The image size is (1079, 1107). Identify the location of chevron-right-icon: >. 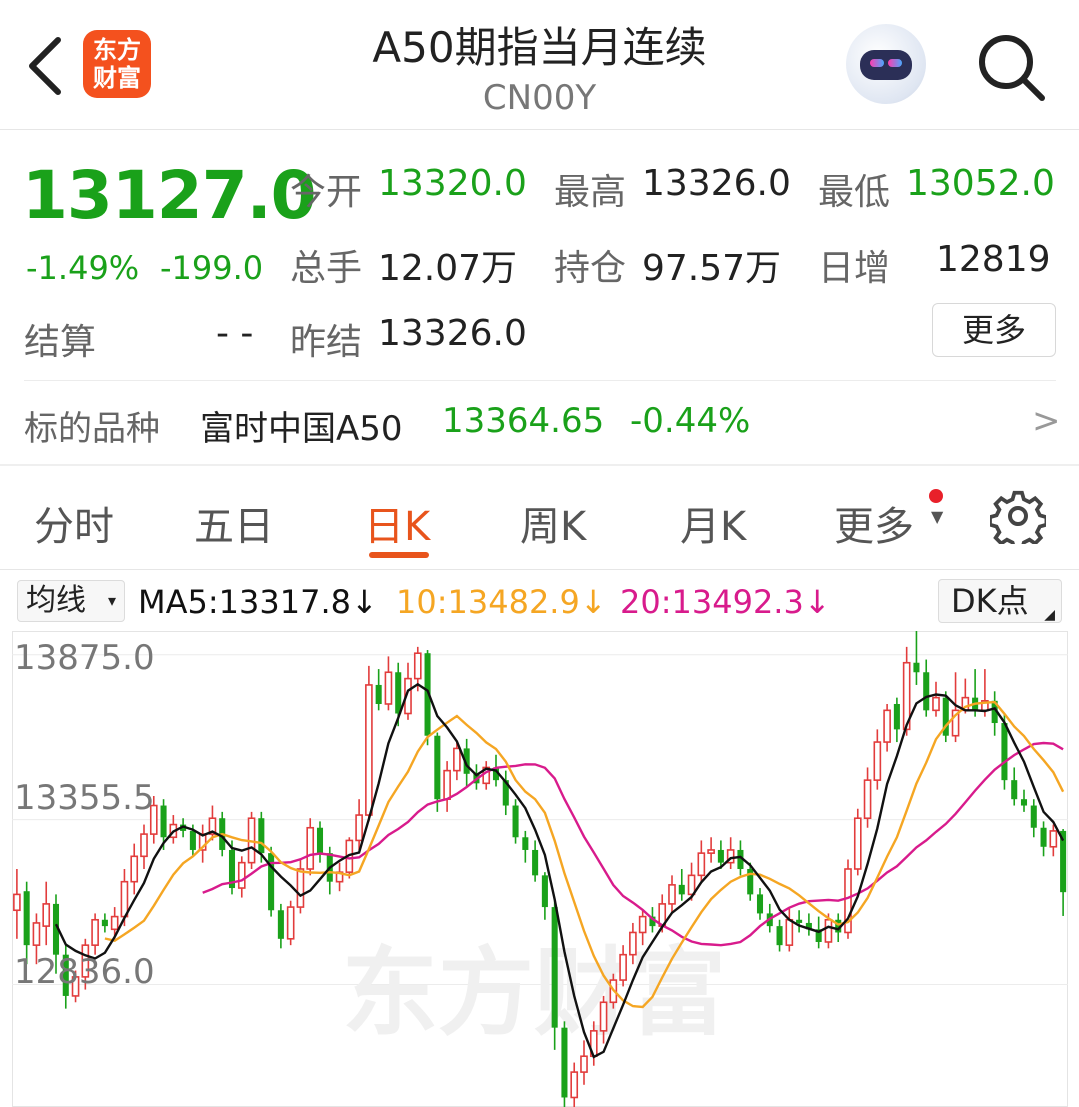
(1046, 421).